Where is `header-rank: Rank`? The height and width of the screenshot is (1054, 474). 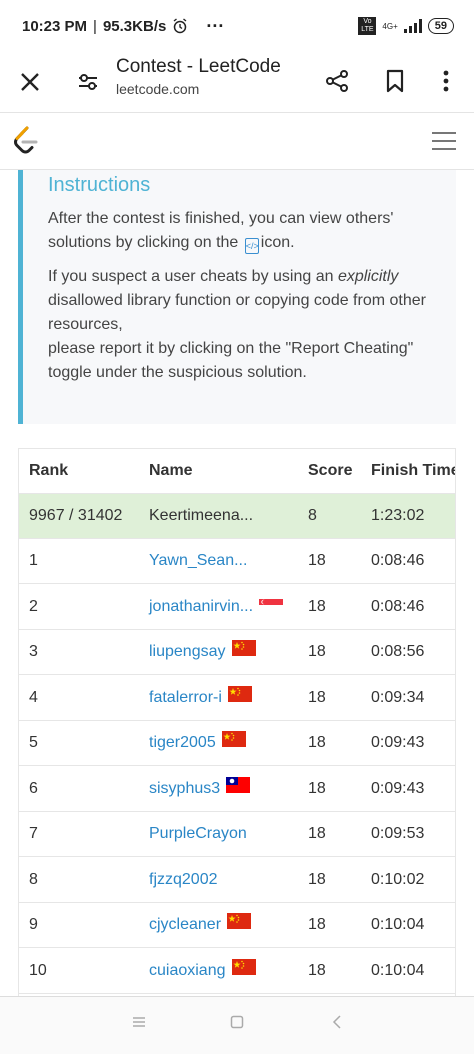
header-rank: Rank is located at coordinates (49, 470).